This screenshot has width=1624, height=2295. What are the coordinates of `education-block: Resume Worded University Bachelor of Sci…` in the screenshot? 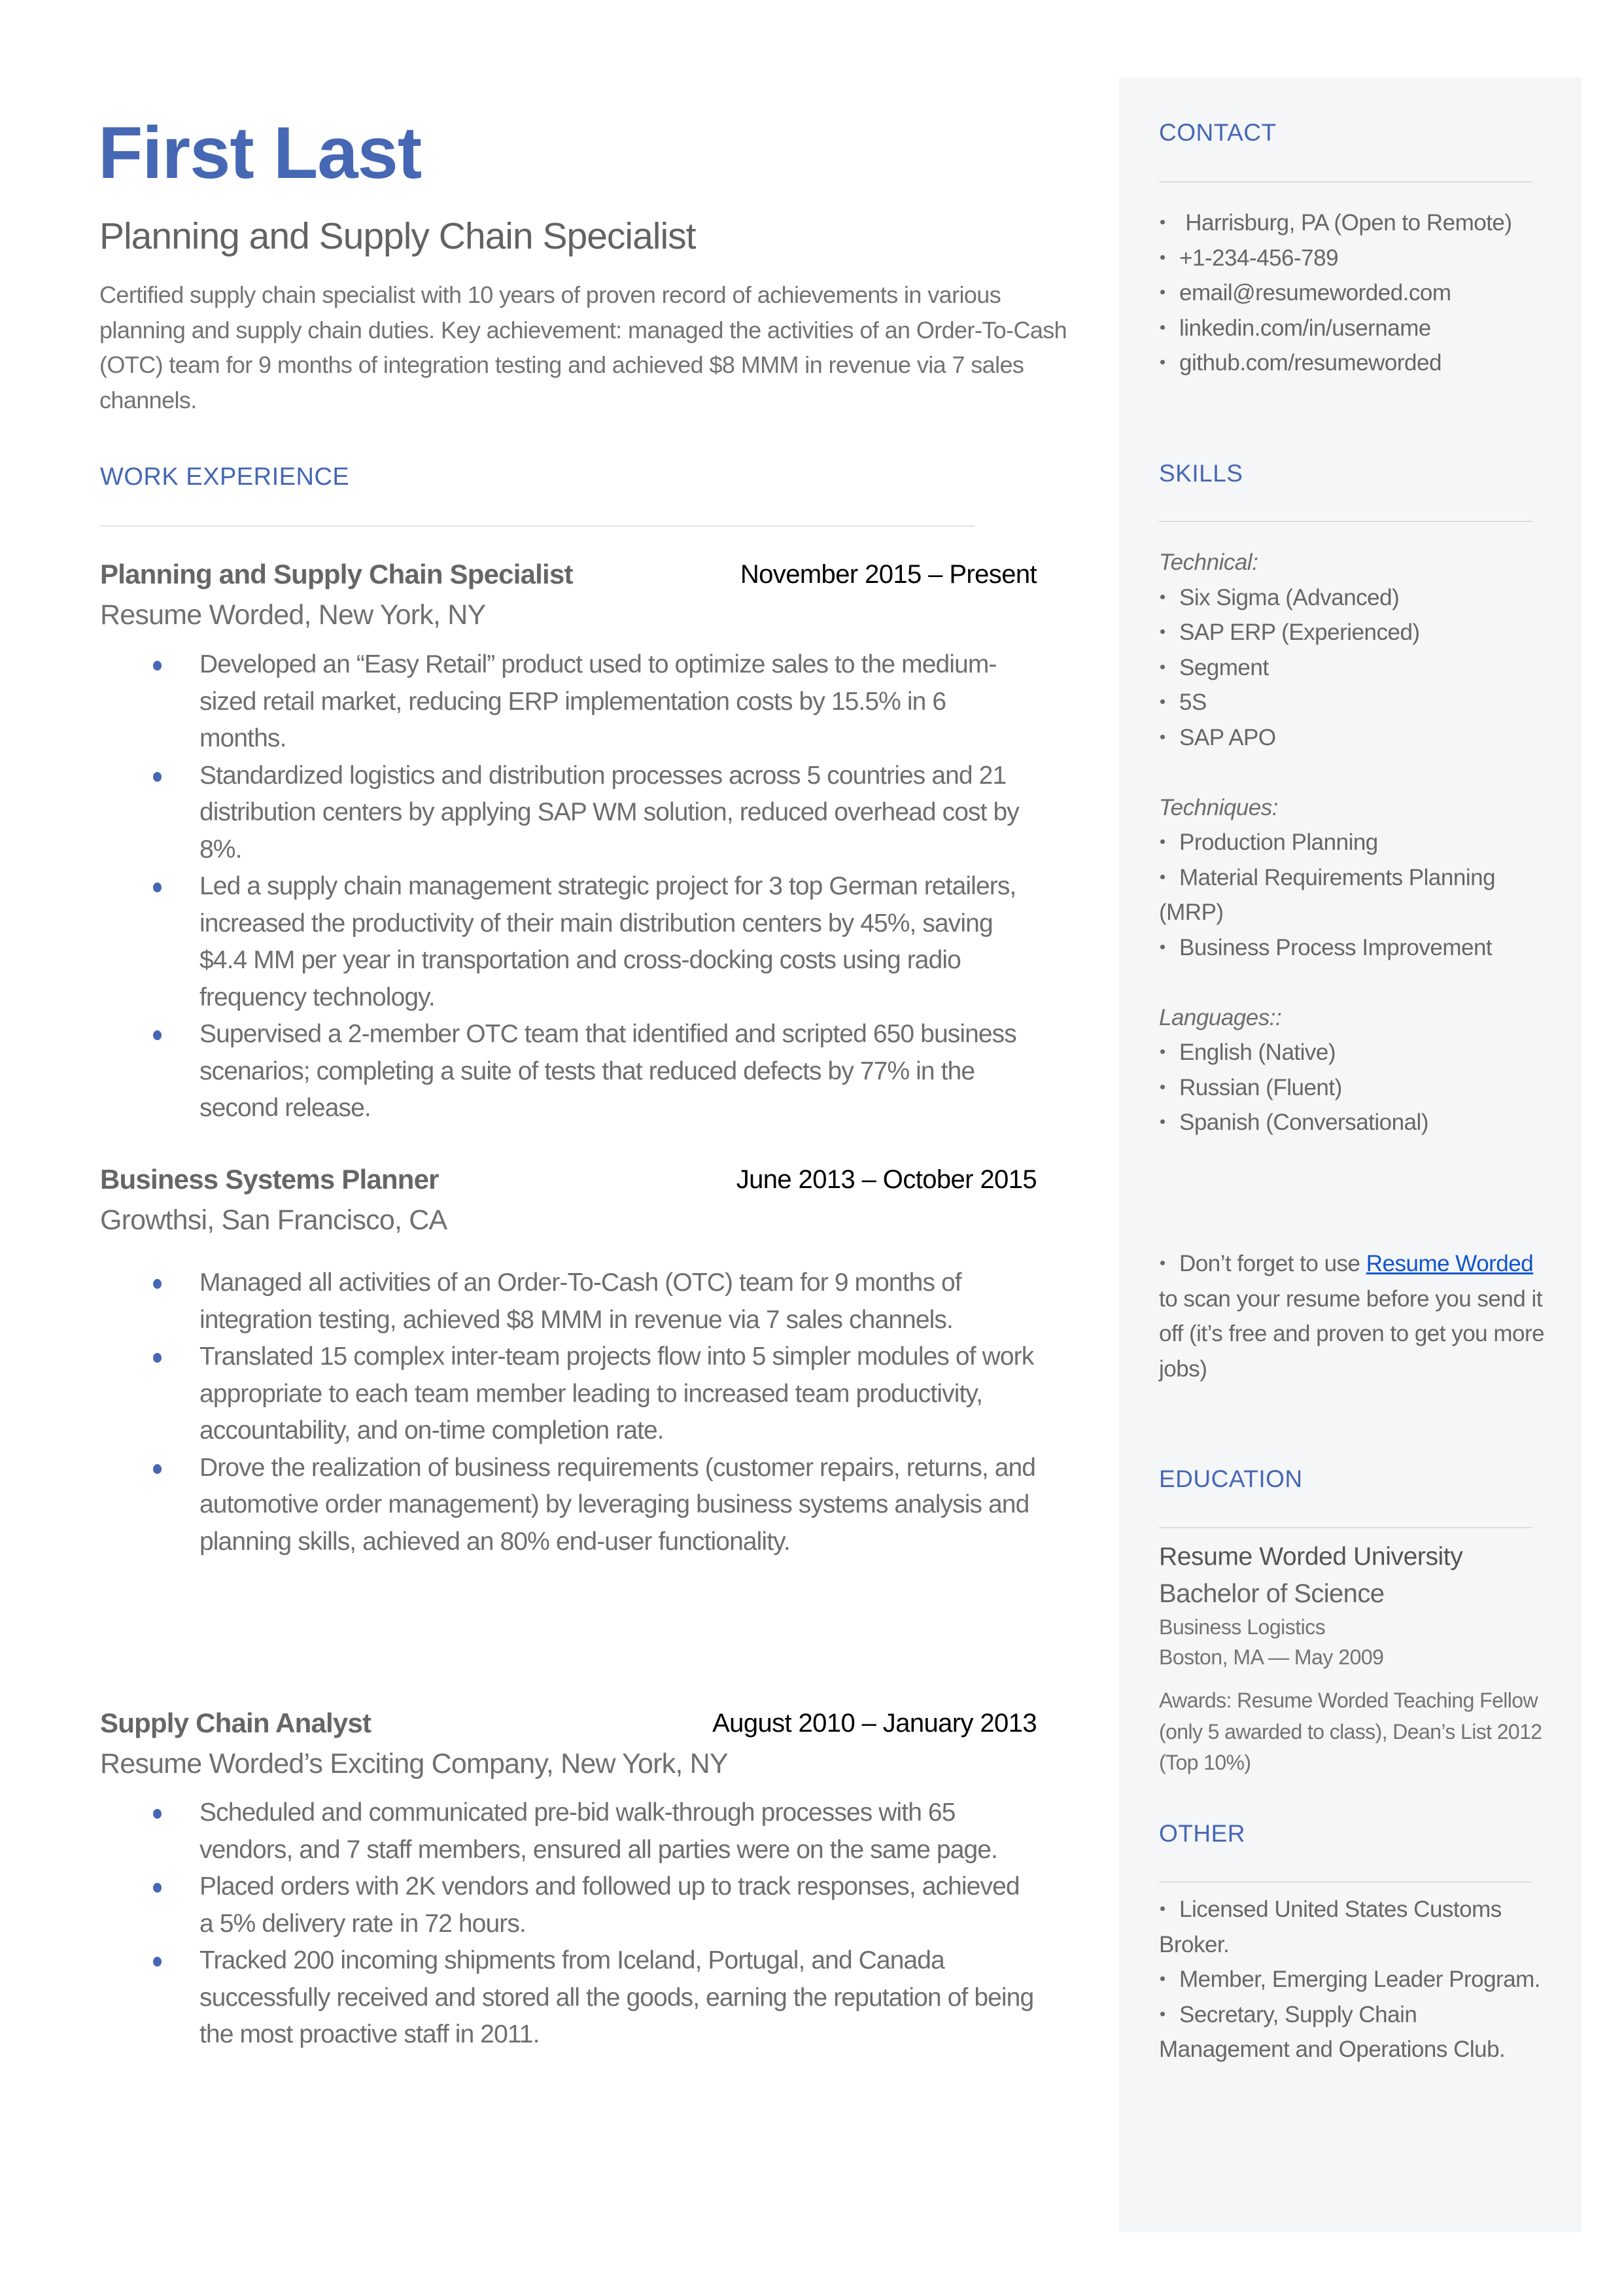 It's located at (1355, 1659).